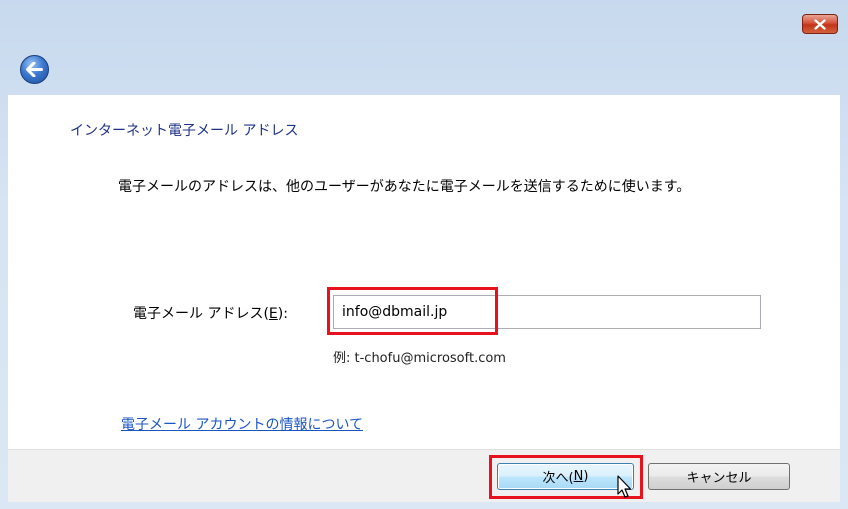 The width and height of the screenshot is (848, 509). Describe the element at coordinates (184, 131) in the screenshot. I see `page-title: インターネット電子メール アドレス` at that location.